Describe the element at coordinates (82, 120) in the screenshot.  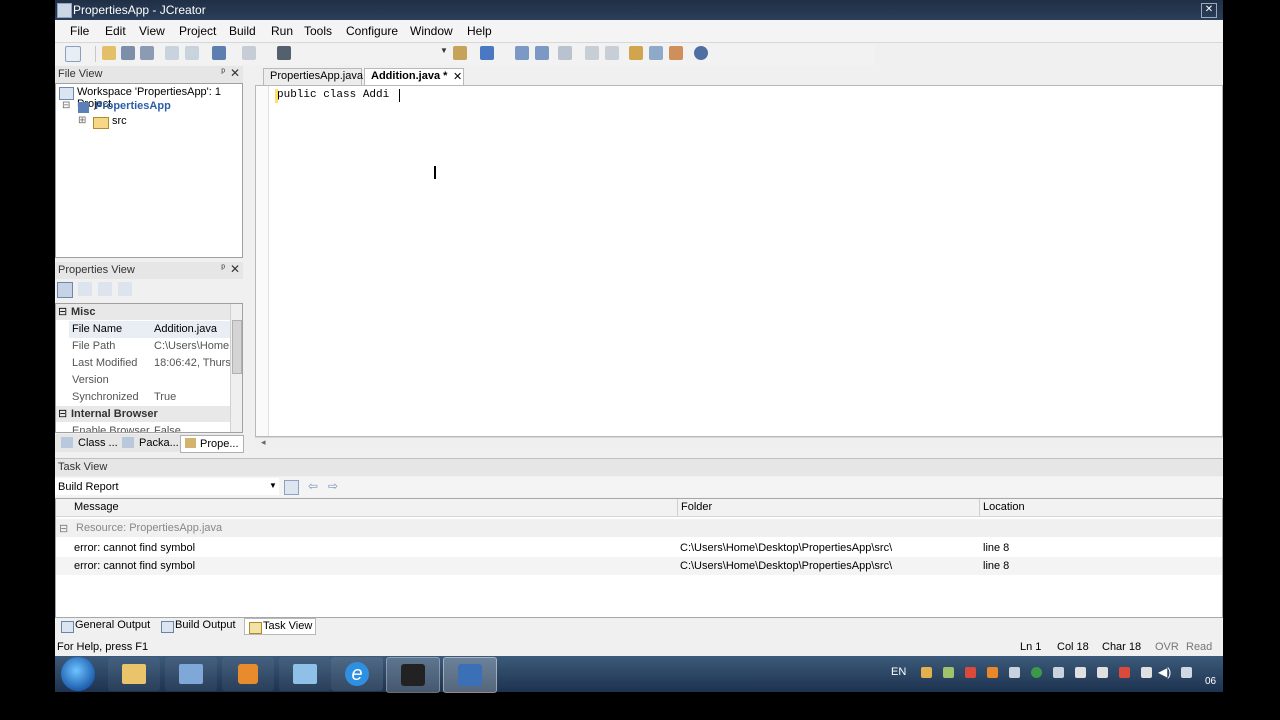
I see `expand-src-icon: ⊞` at that location.